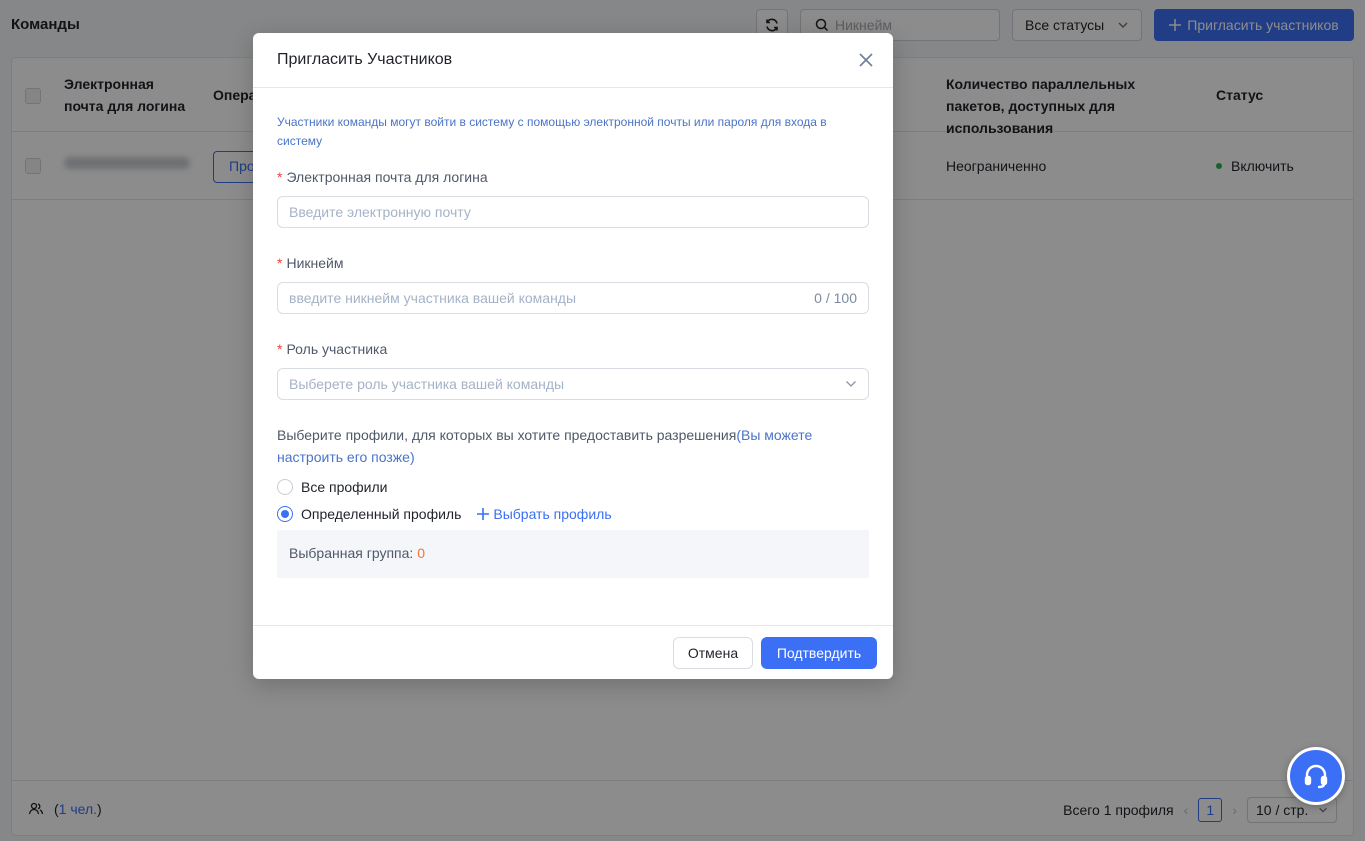  I want to click on nickname-field-label: * Никнейм, so click(310, 263).